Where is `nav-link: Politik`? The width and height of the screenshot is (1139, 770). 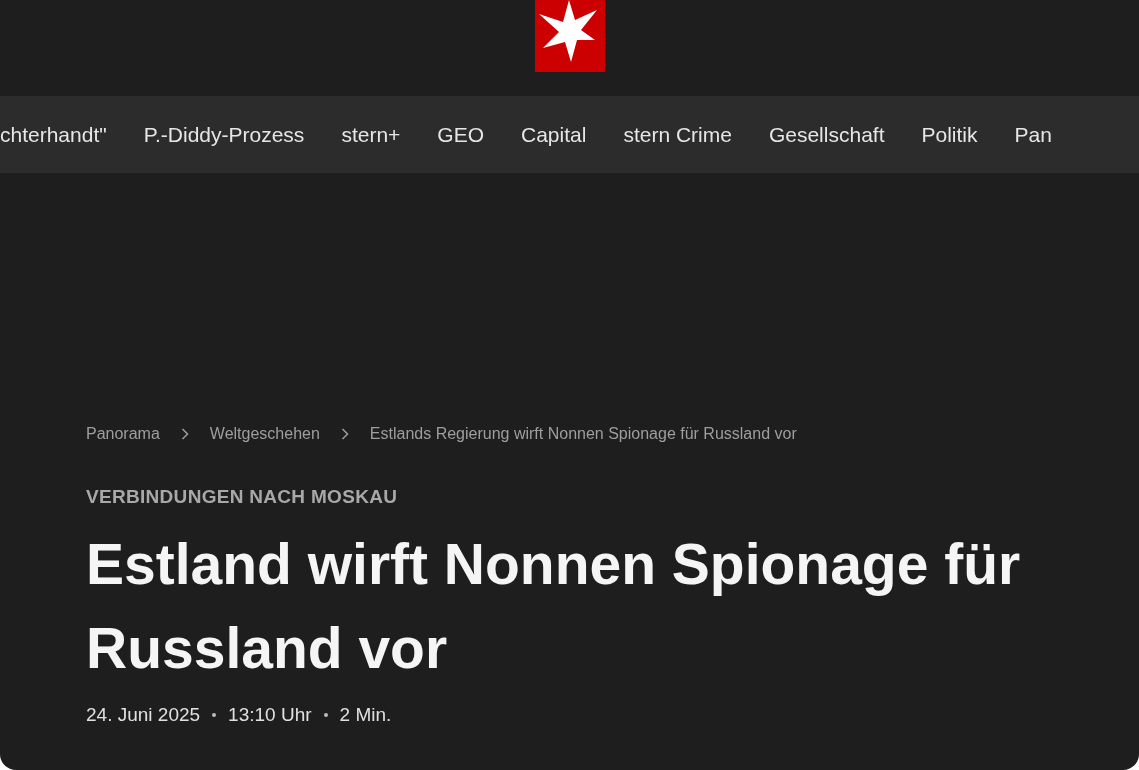
nav-link: Politik is located at coordinates (949, 134).